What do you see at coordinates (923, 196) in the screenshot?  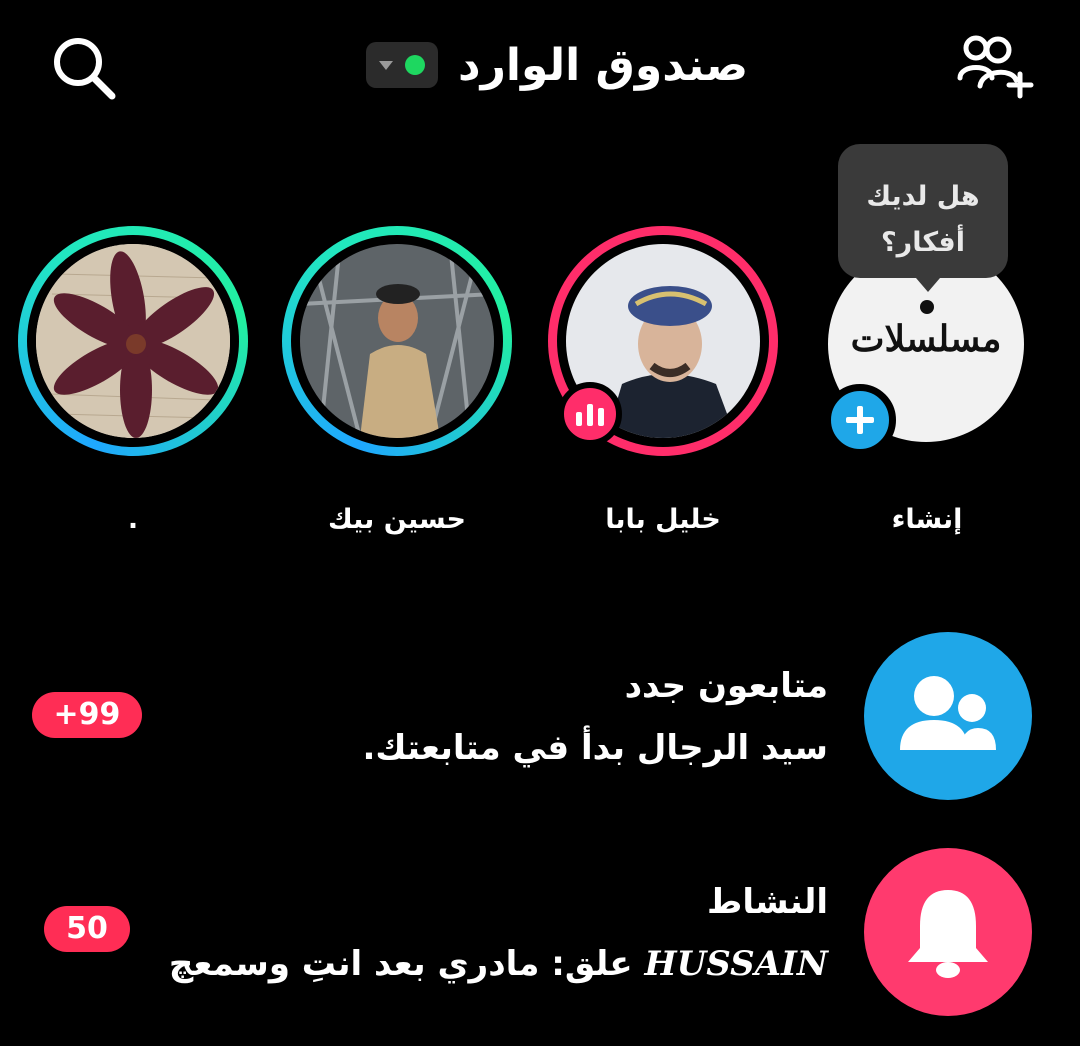 I see `tooltip-line: هل لديك` at bounding box center [923, 196].